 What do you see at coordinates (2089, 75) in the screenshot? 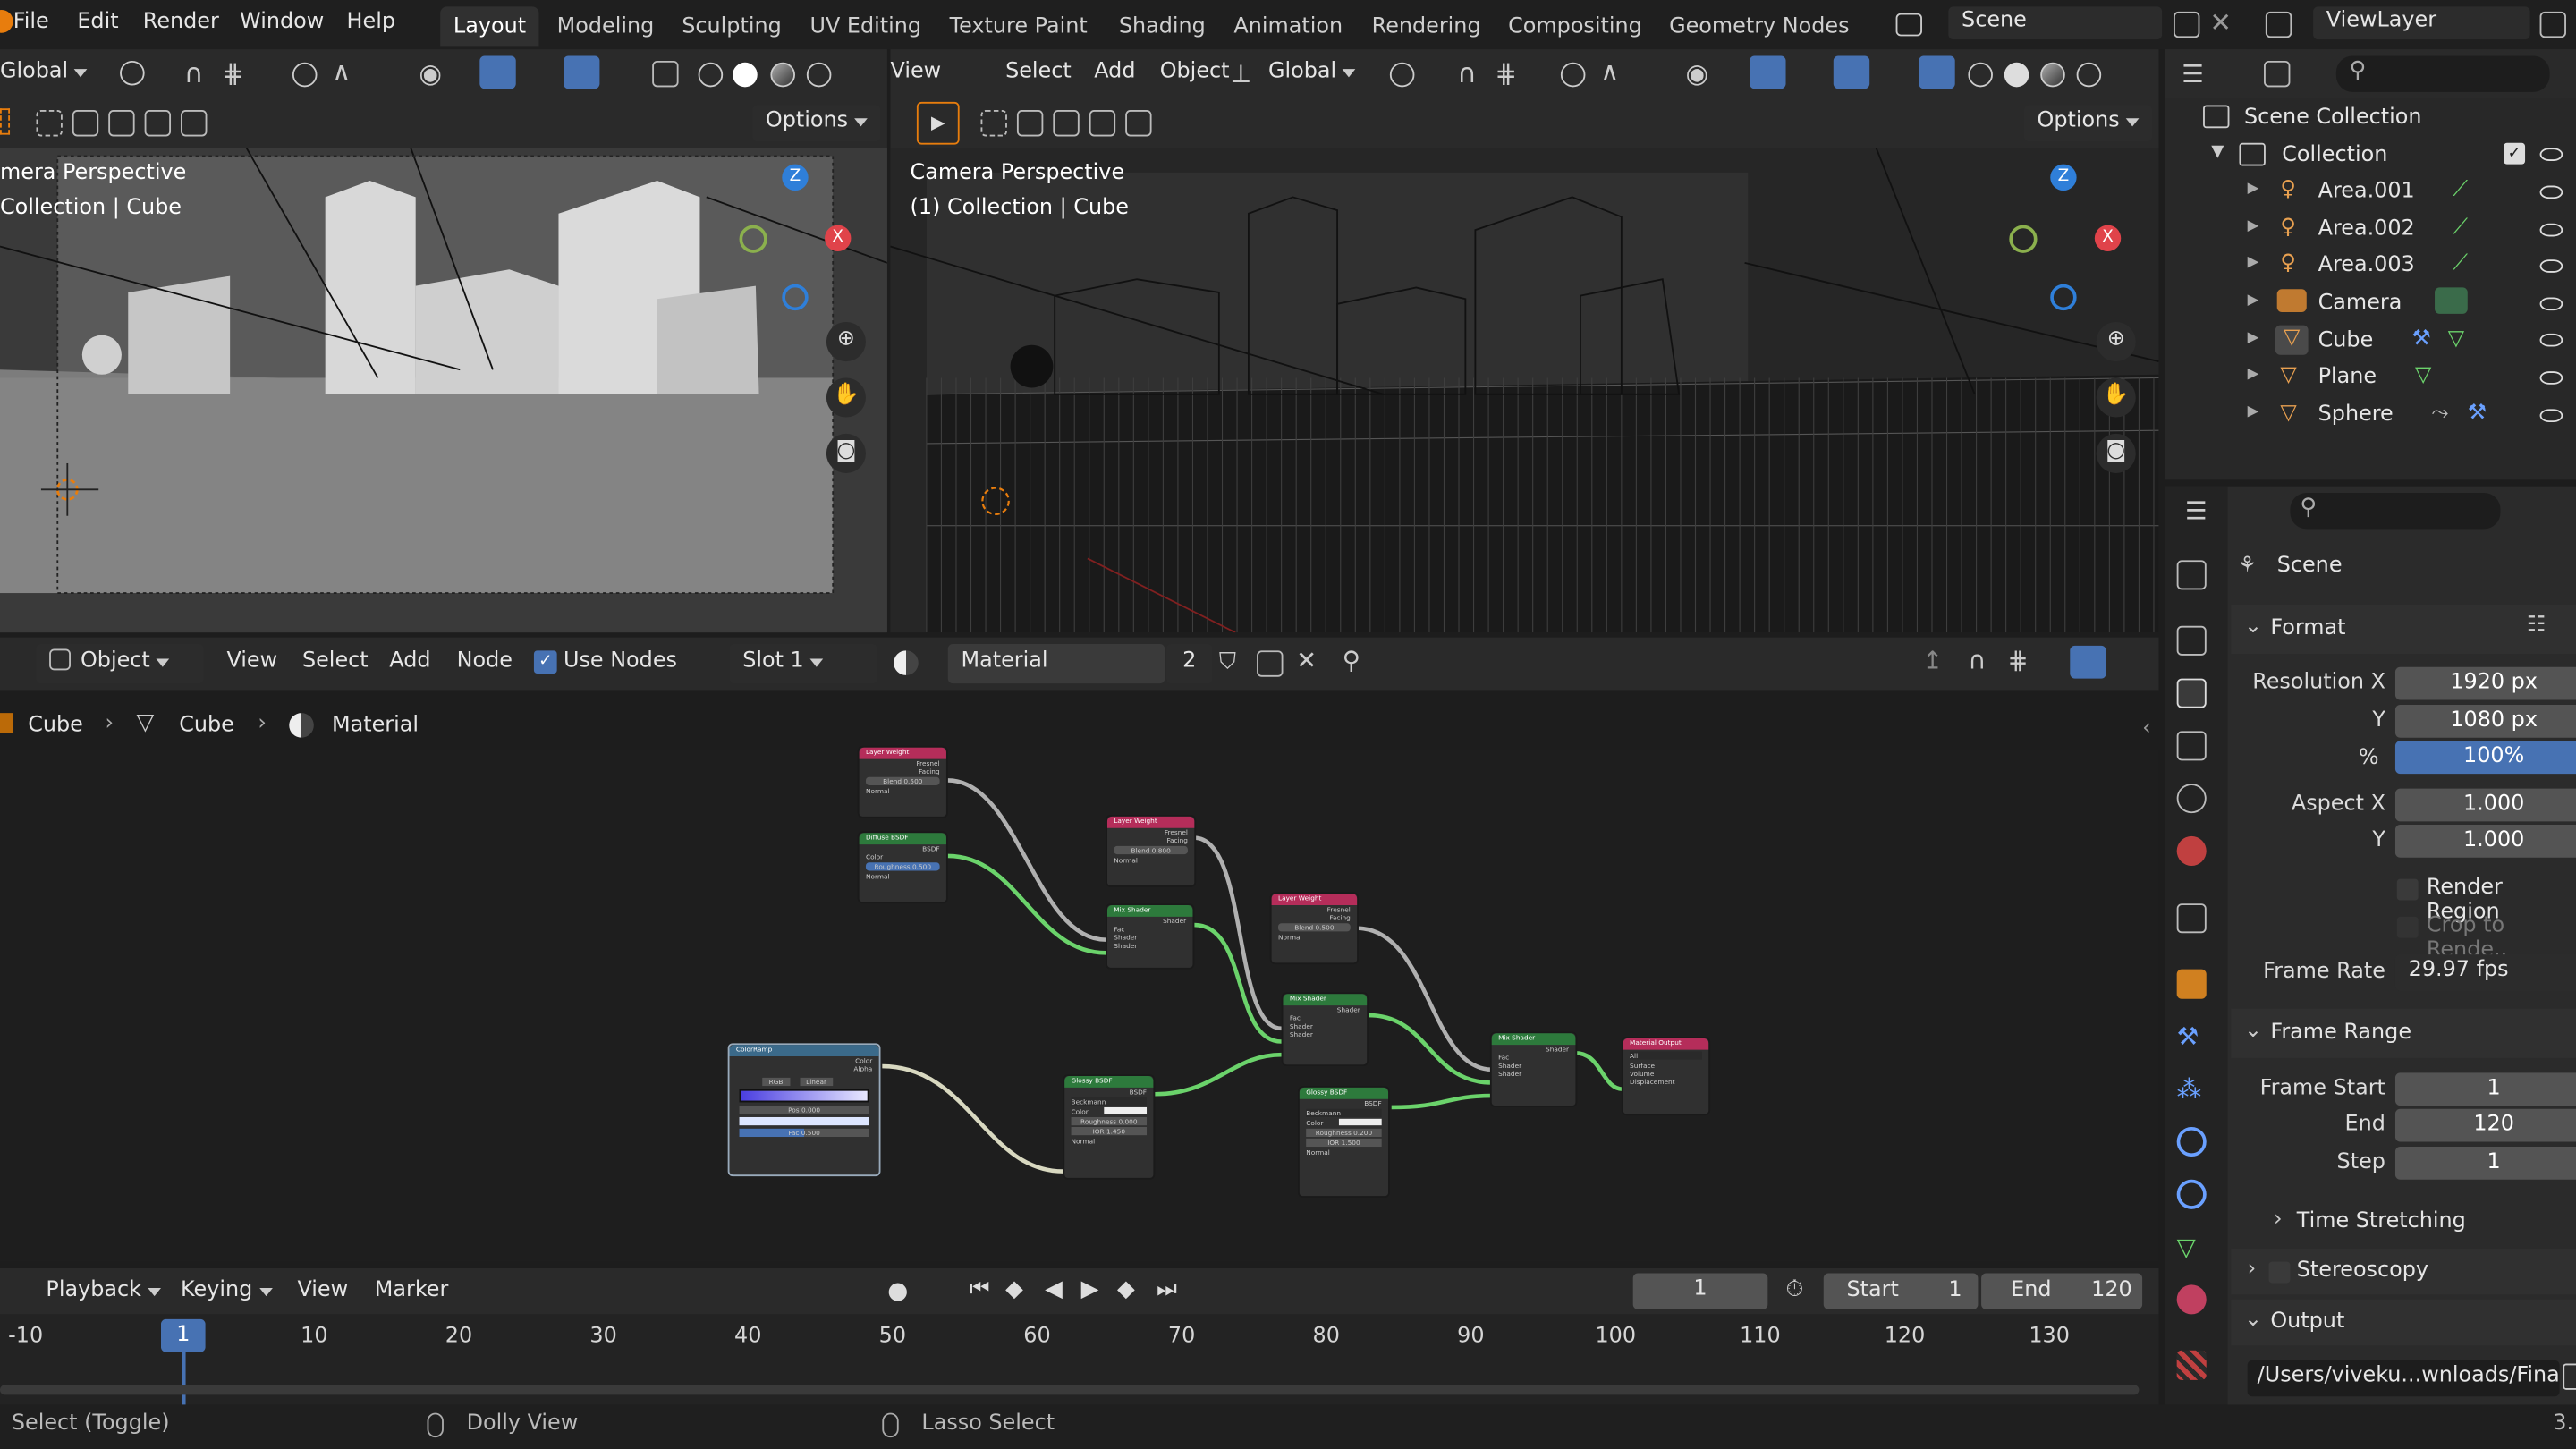
I see `right-rendered-shading-icon` at bounding box center [2089, 75].